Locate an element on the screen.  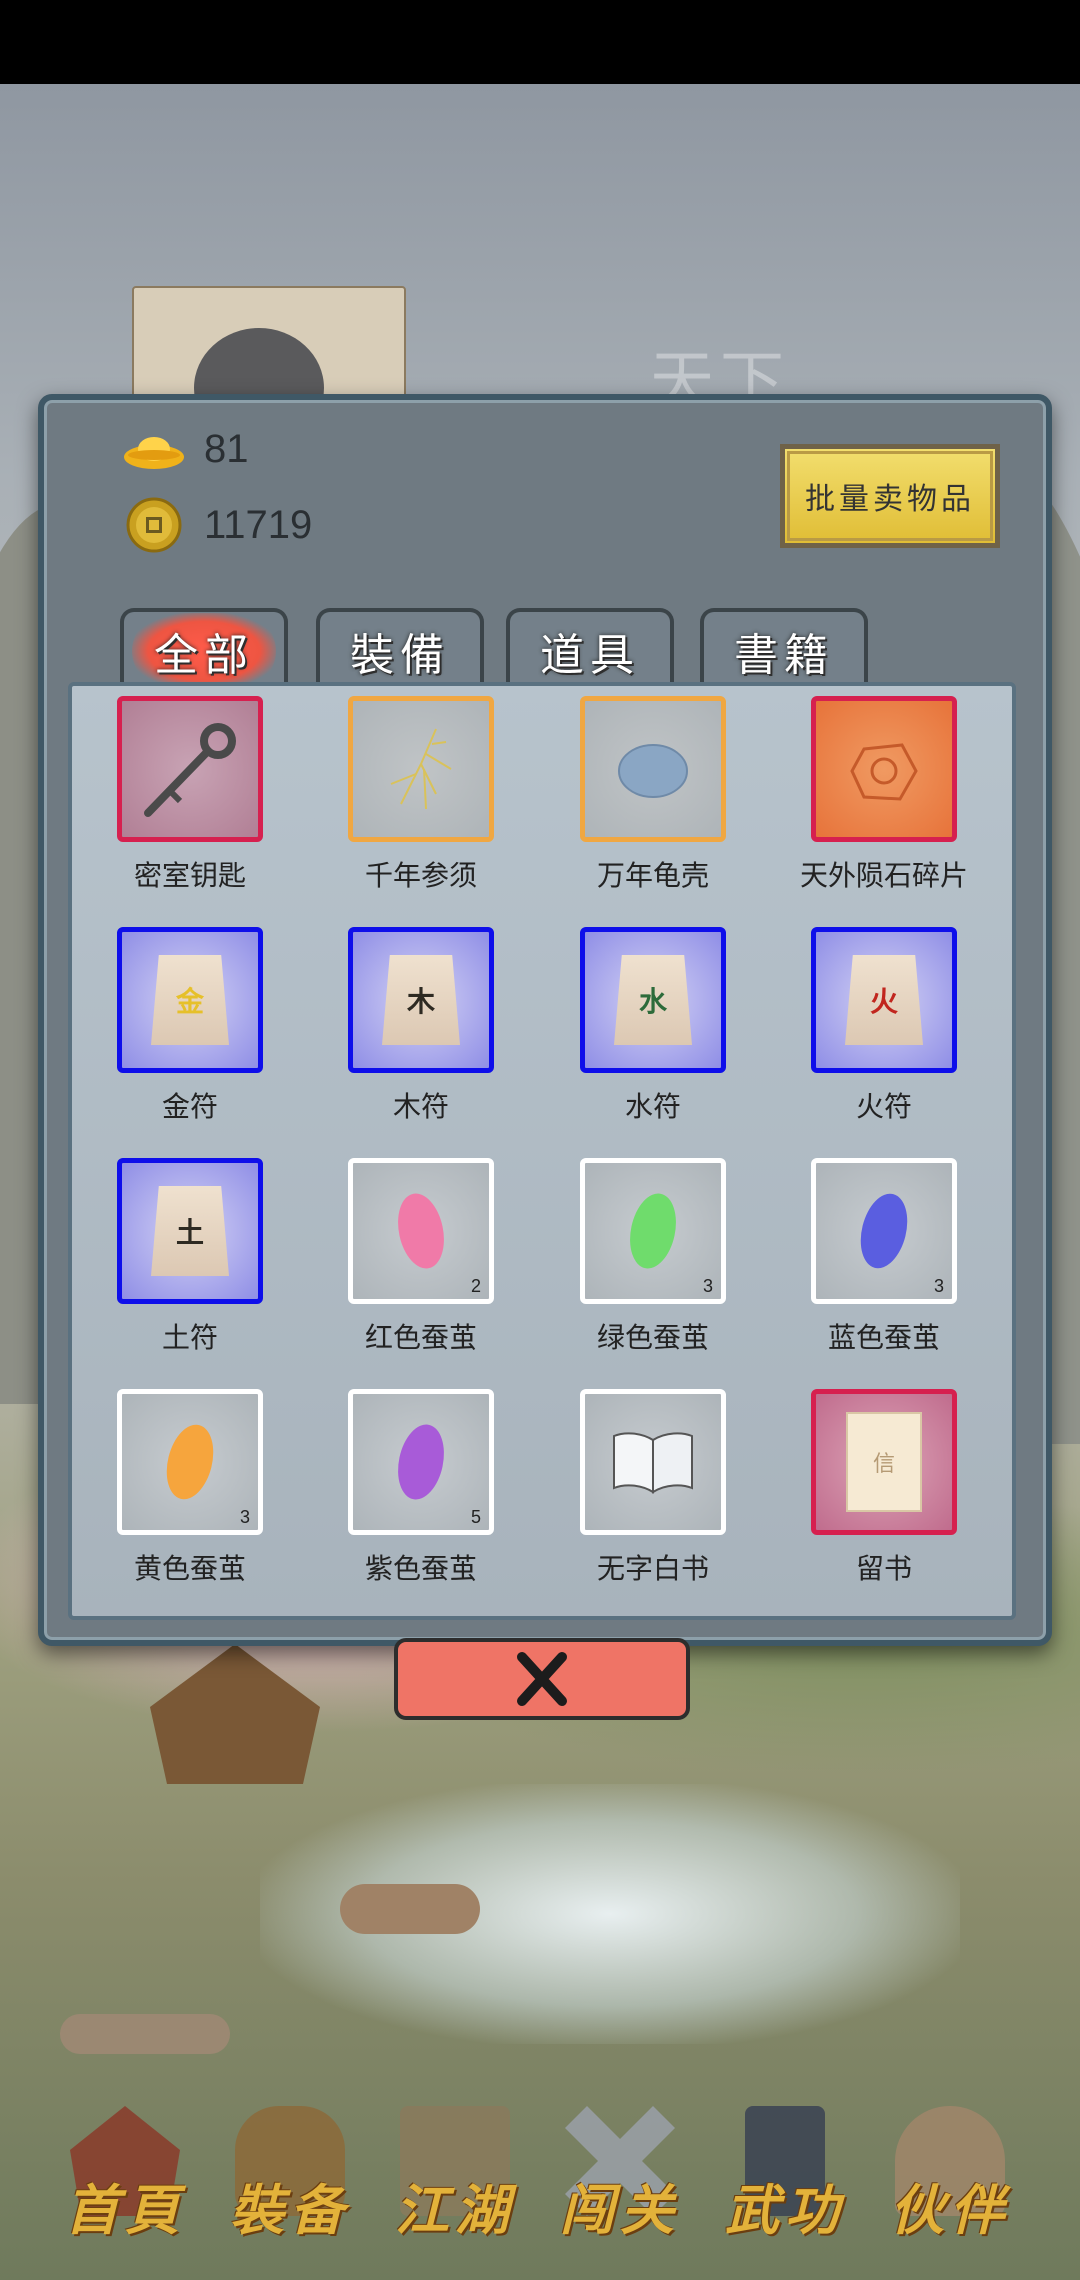
tab-label: 全部 is located at coordinates (204, 651).